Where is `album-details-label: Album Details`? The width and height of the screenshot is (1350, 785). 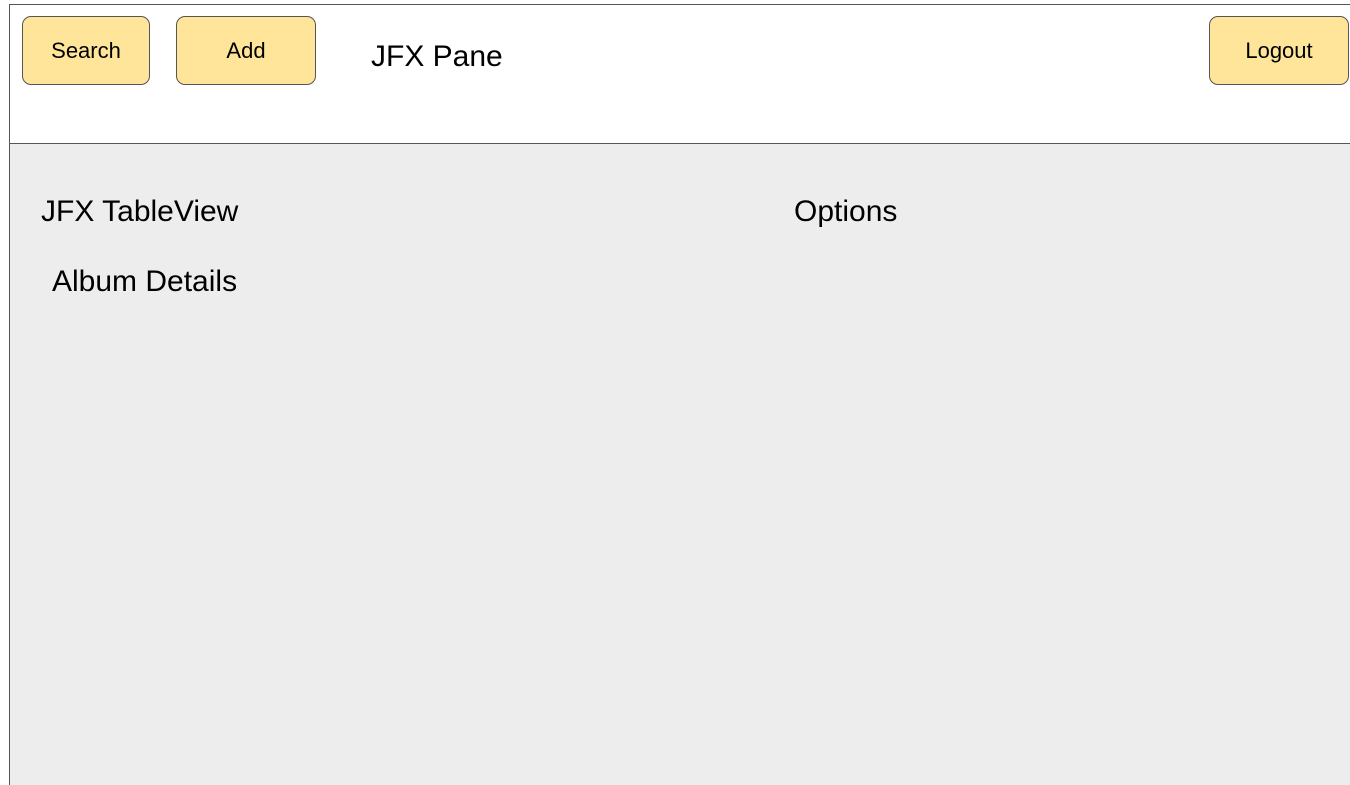 album-details-label: Album Details is located at coordinates (145, 281).